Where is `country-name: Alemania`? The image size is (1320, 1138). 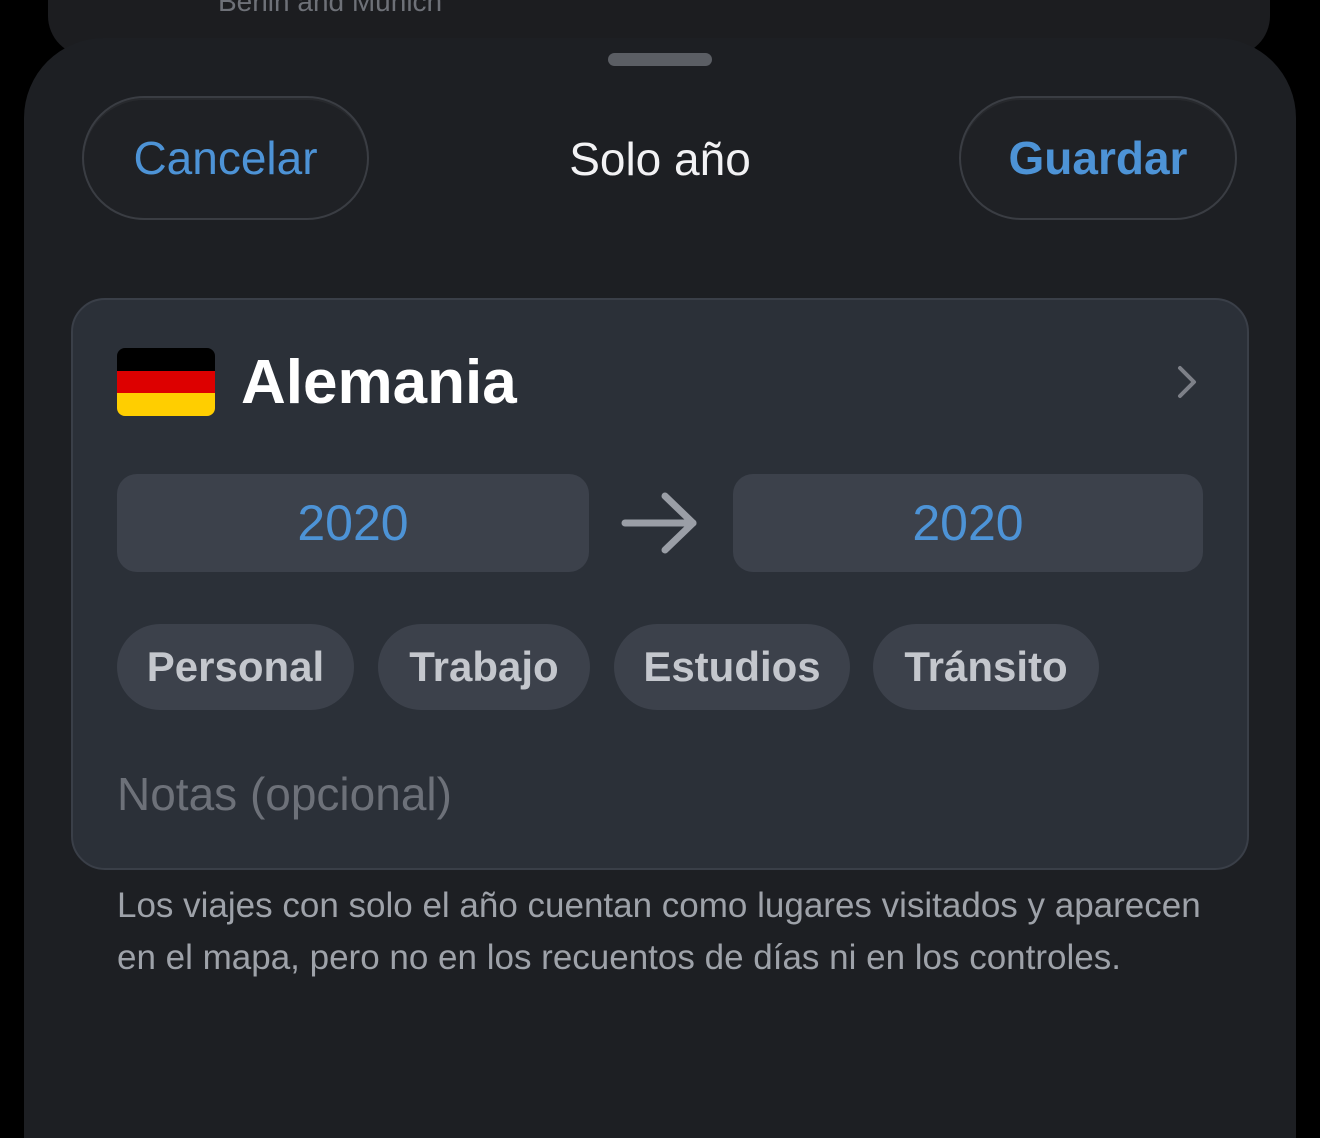
country-name: Alemania is located at coordinates (379, 382).